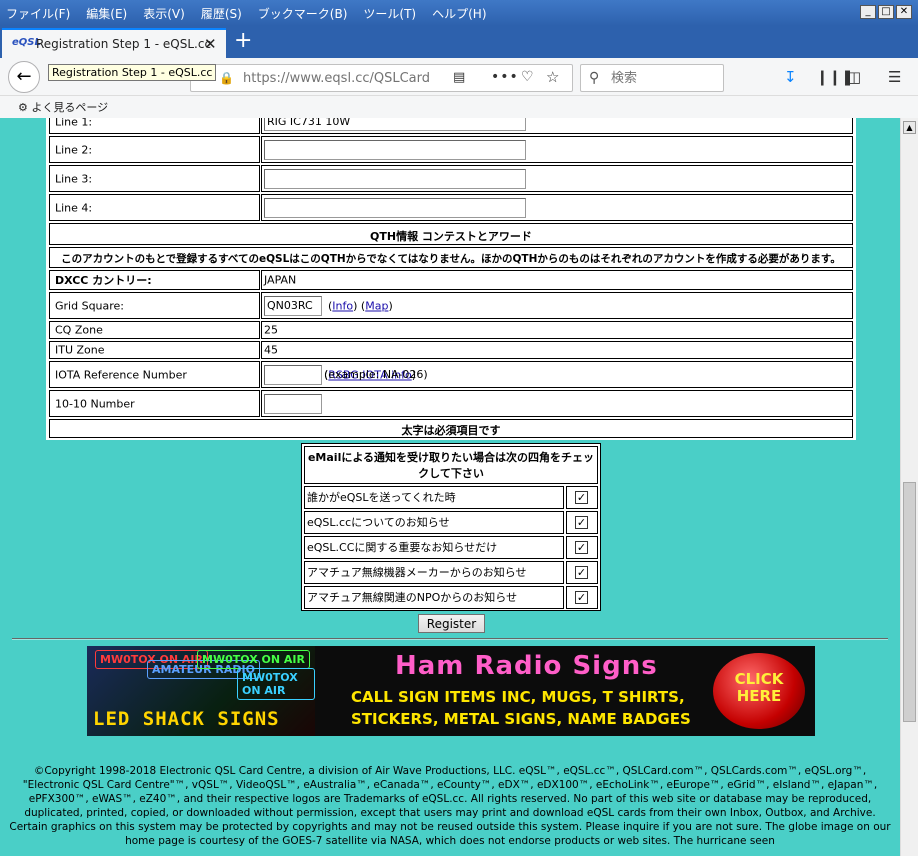 Image resolution: width=918 pixels, height=856 pixels. Describe the element at coordinates (854, 77) in the screenshot. I see `sidebar-icon: ◫` at that location.